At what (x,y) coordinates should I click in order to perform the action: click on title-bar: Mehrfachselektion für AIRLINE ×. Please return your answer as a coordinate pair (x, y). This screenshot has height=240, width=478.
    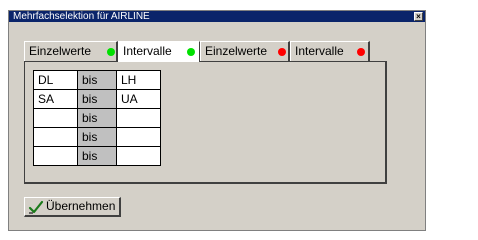
    Looking at the image, I should click on (217, 16).